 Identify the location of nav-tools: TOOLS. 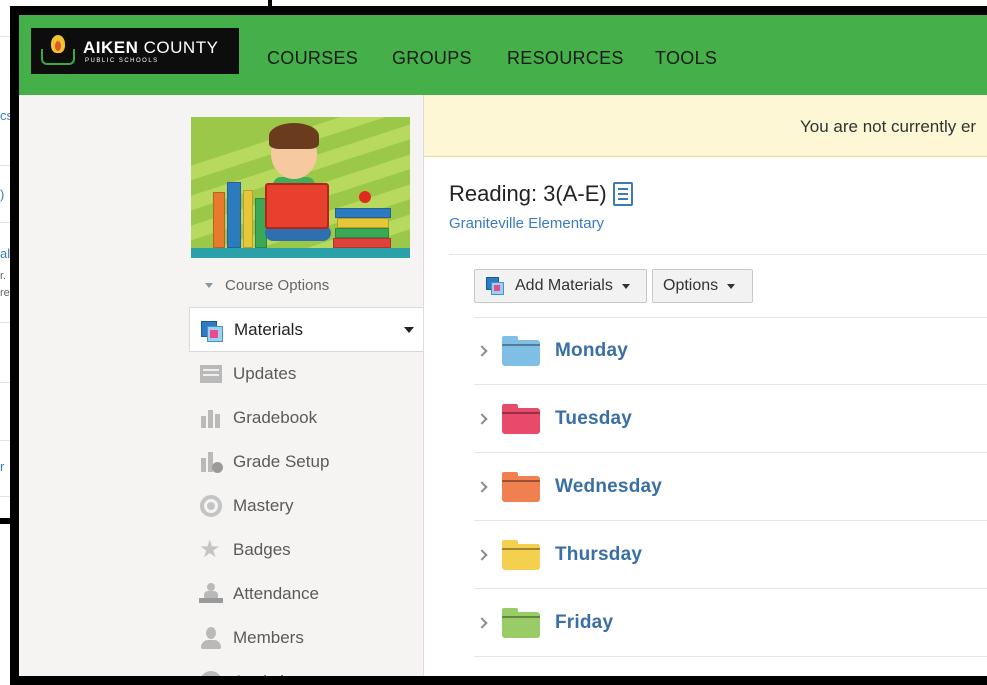
(686, 58).